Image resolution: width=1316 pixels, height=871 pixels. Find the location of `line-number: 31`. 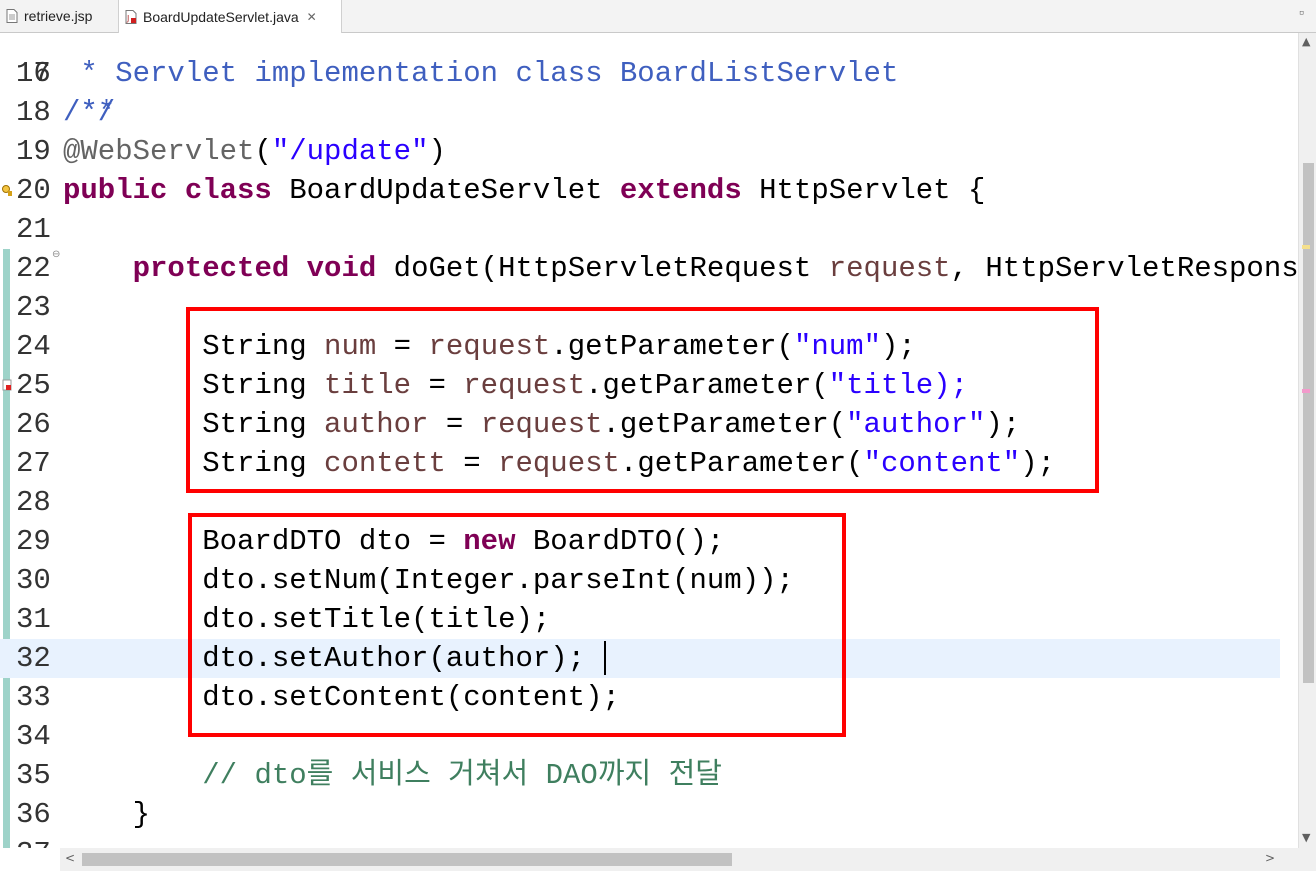

line-number: 31 is located at coordinates (33, 619).